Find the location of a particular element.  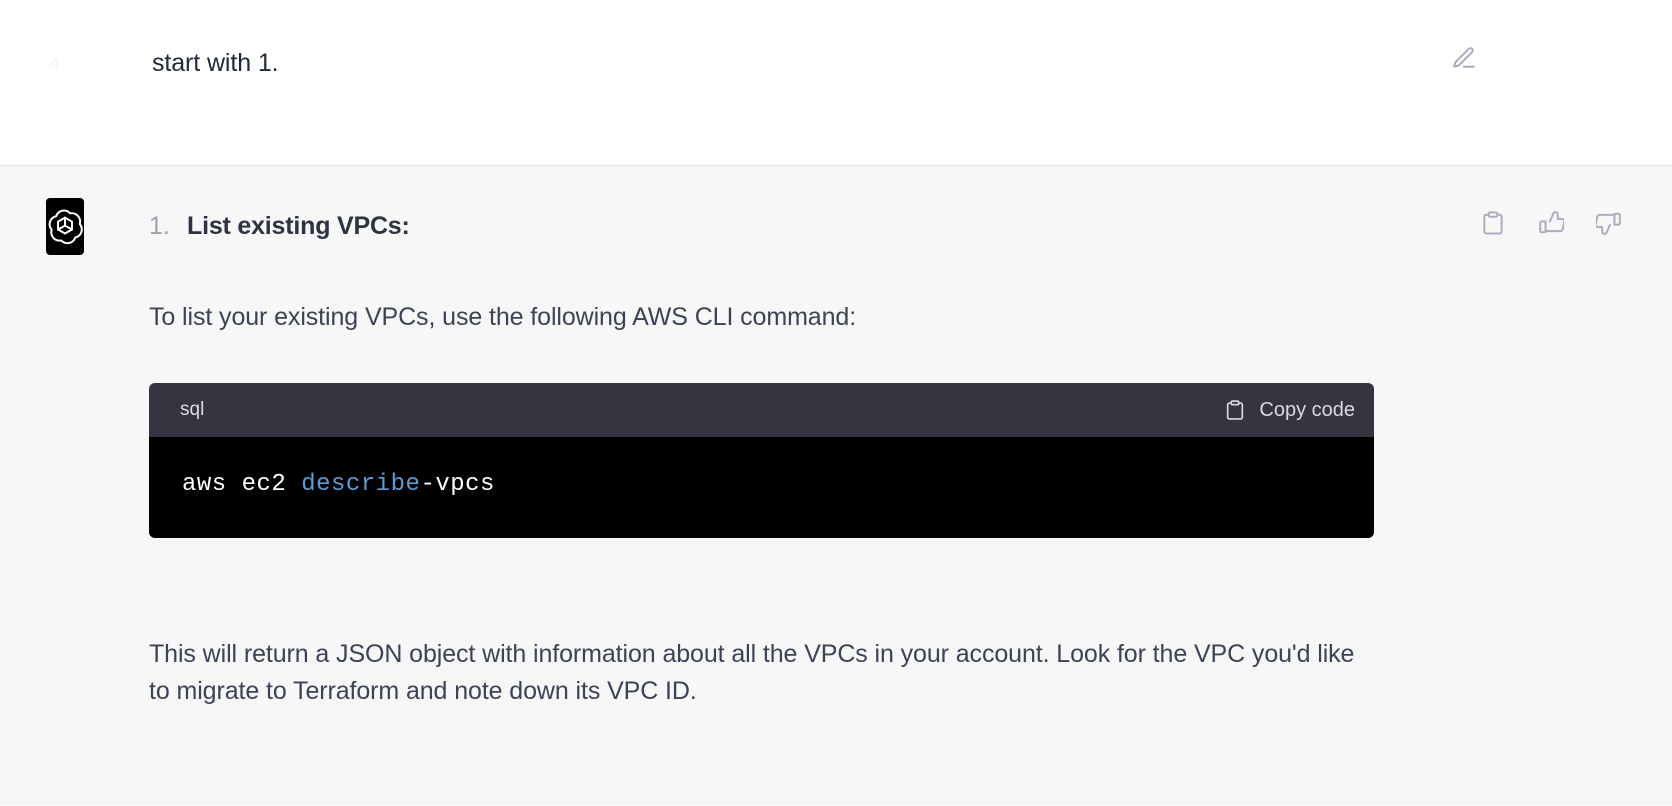

code-language-label: sql is located at coordinates (192, 409).